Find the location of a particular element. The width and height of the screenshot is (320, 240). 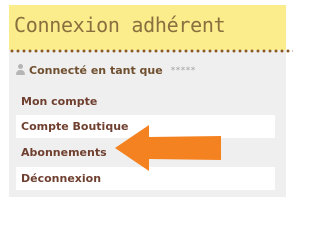

pointer-arrow-icon is located at coordinates (168, 148).